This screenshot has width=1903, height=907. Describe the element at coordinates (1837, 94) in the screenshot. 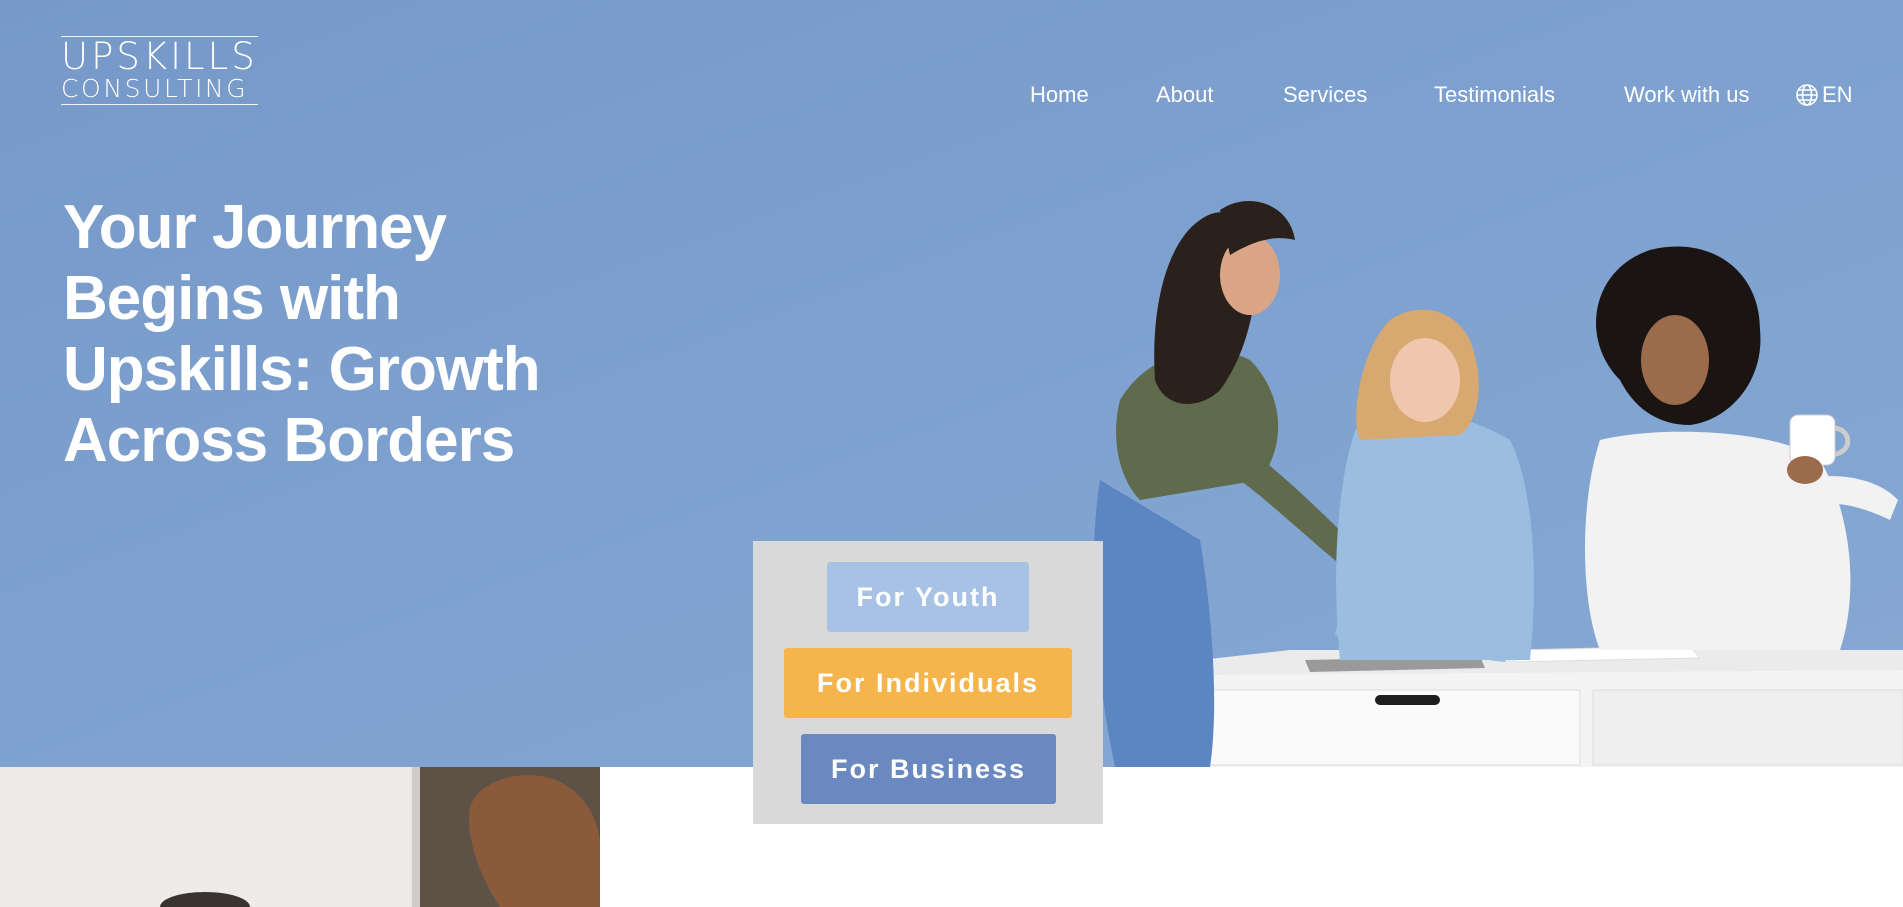

I see `language-label: EN` at that location.